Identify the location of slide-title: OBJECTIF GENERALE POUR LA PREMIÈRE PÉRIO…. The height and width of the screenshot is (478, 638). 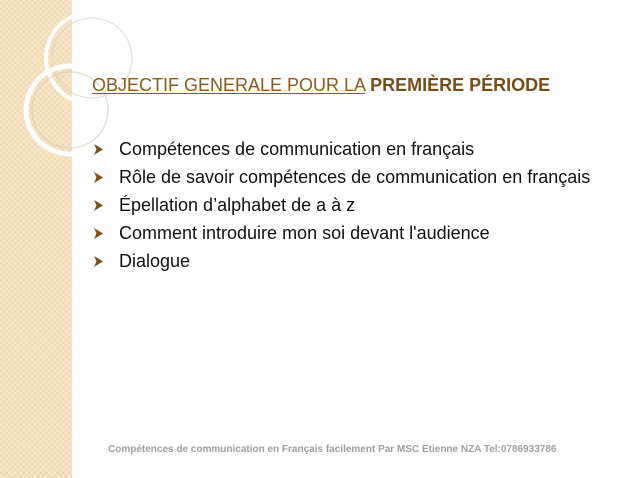
(327, 85).